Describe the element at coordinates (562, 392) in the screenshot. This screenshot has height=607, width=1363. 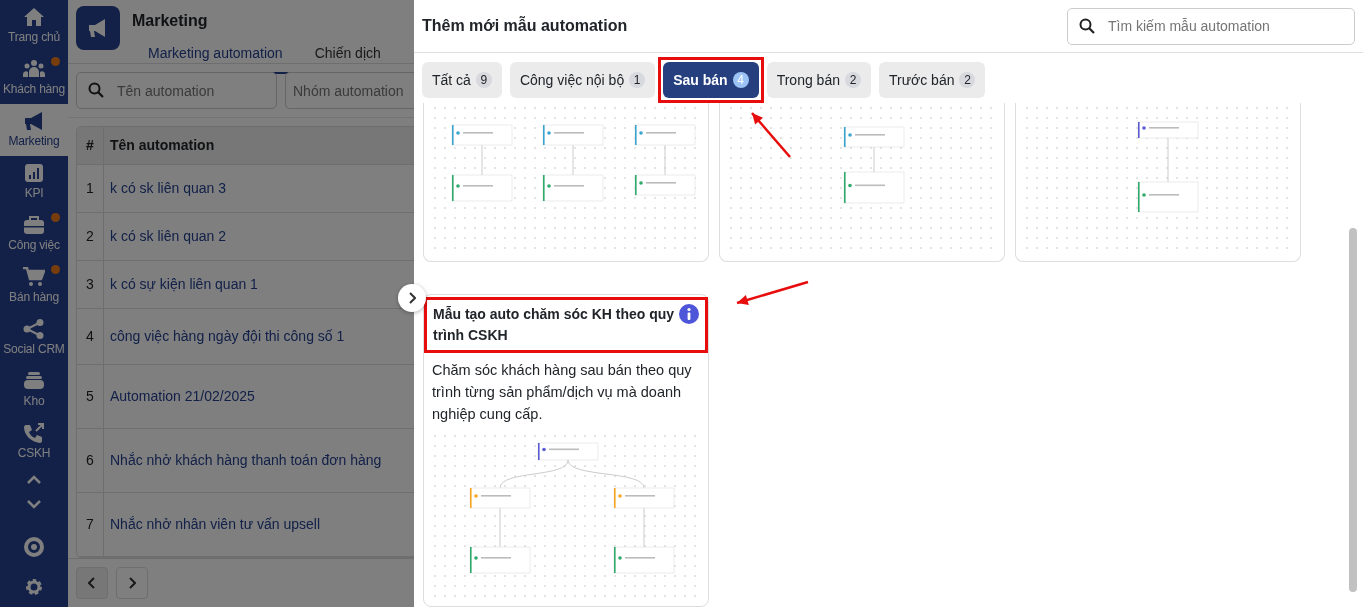
I see `template-description: Chăm sóc khách hàng sau bán theo quy trình từng sản phẩm/dịch vụ mà doanh nghiệp cung cấp.` at that location.